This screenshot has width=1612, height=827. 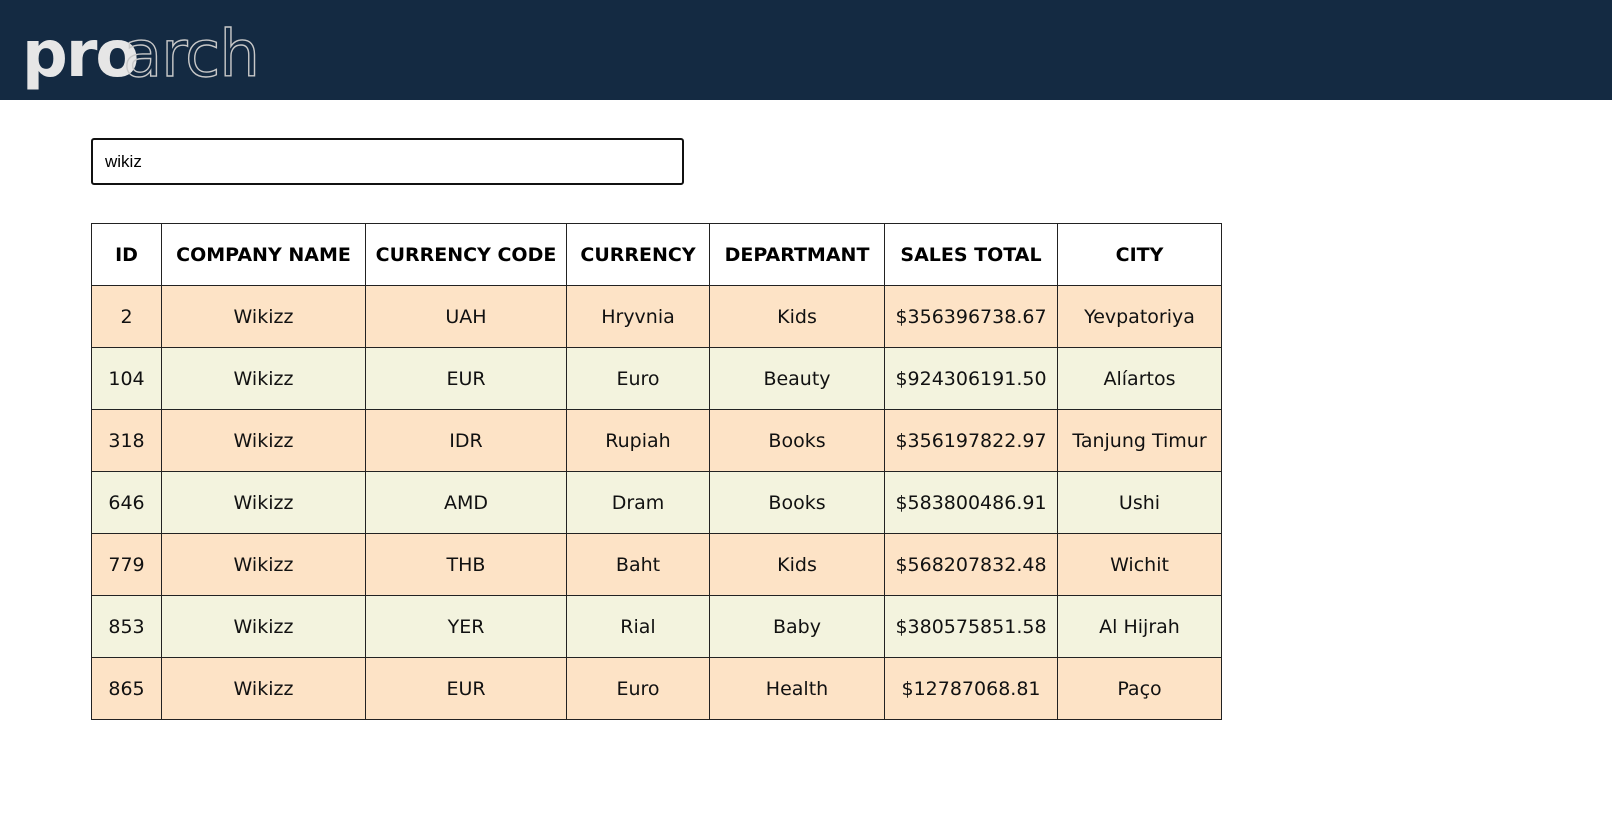 I want to click on cell-city: Alíartos, so click(x=1139, y=378).